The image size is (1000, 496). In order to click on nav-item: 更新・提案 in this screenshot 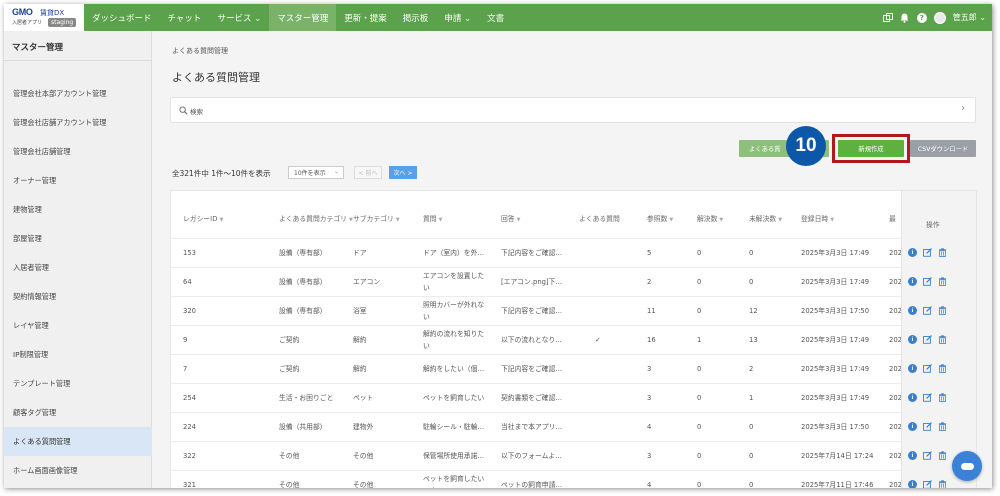, I will do `click(365, 17)`.